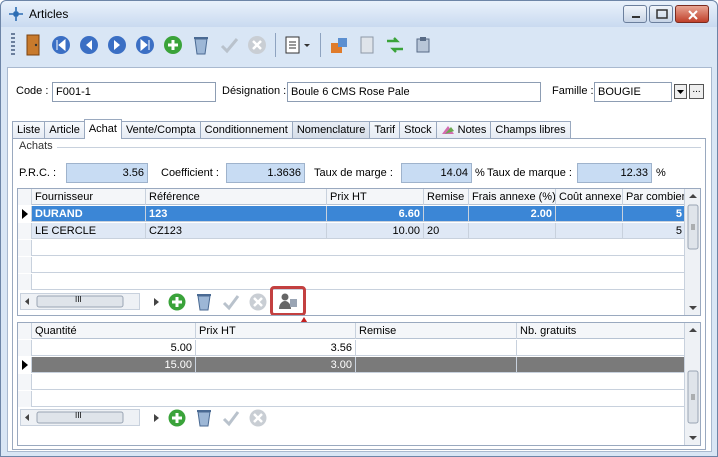 This screenshot has width=718, height=457. What do you see at coordinates (231, 418) in the screenshot?
I see `validate-quantity-icon` at bounding box center [231, 418].